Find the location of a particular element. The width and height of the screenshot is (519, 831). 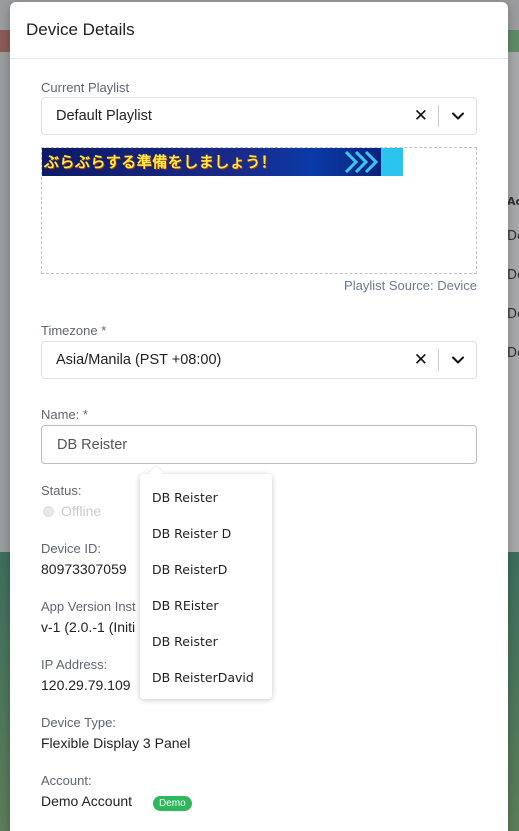

device-type-value: Flexible Display 3 Panel is located at coordinates (116, 743).